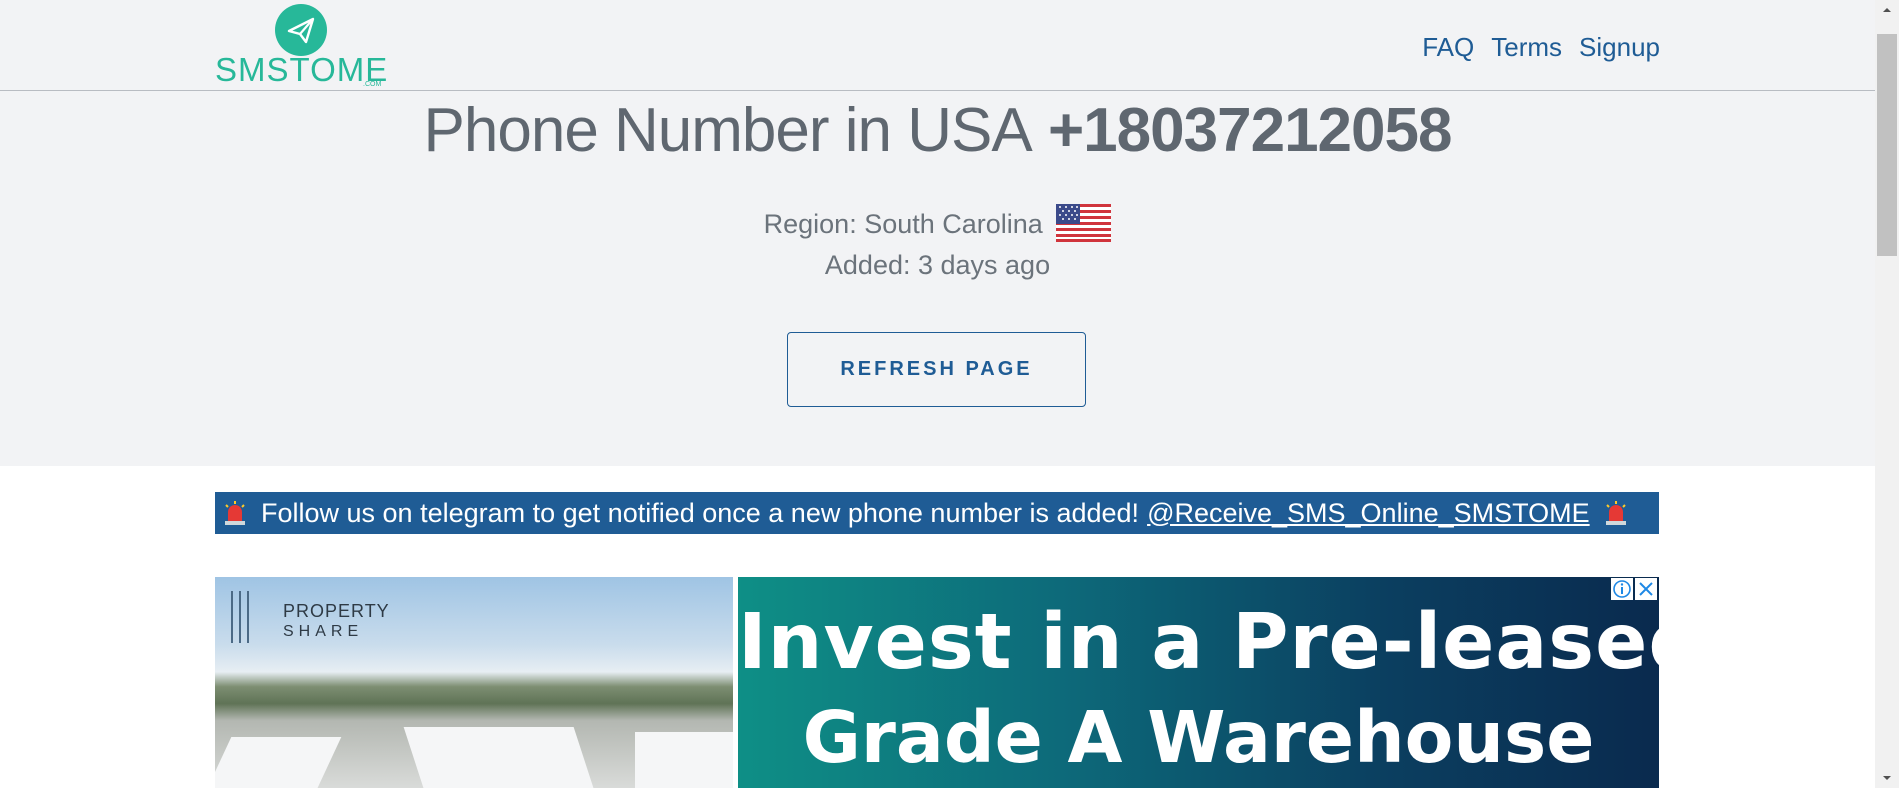 The image size is (1899, 792). Describe the element at coordinates (903, 224) in the screenshot. I see `region-text: Region: South Carolina` at that location.